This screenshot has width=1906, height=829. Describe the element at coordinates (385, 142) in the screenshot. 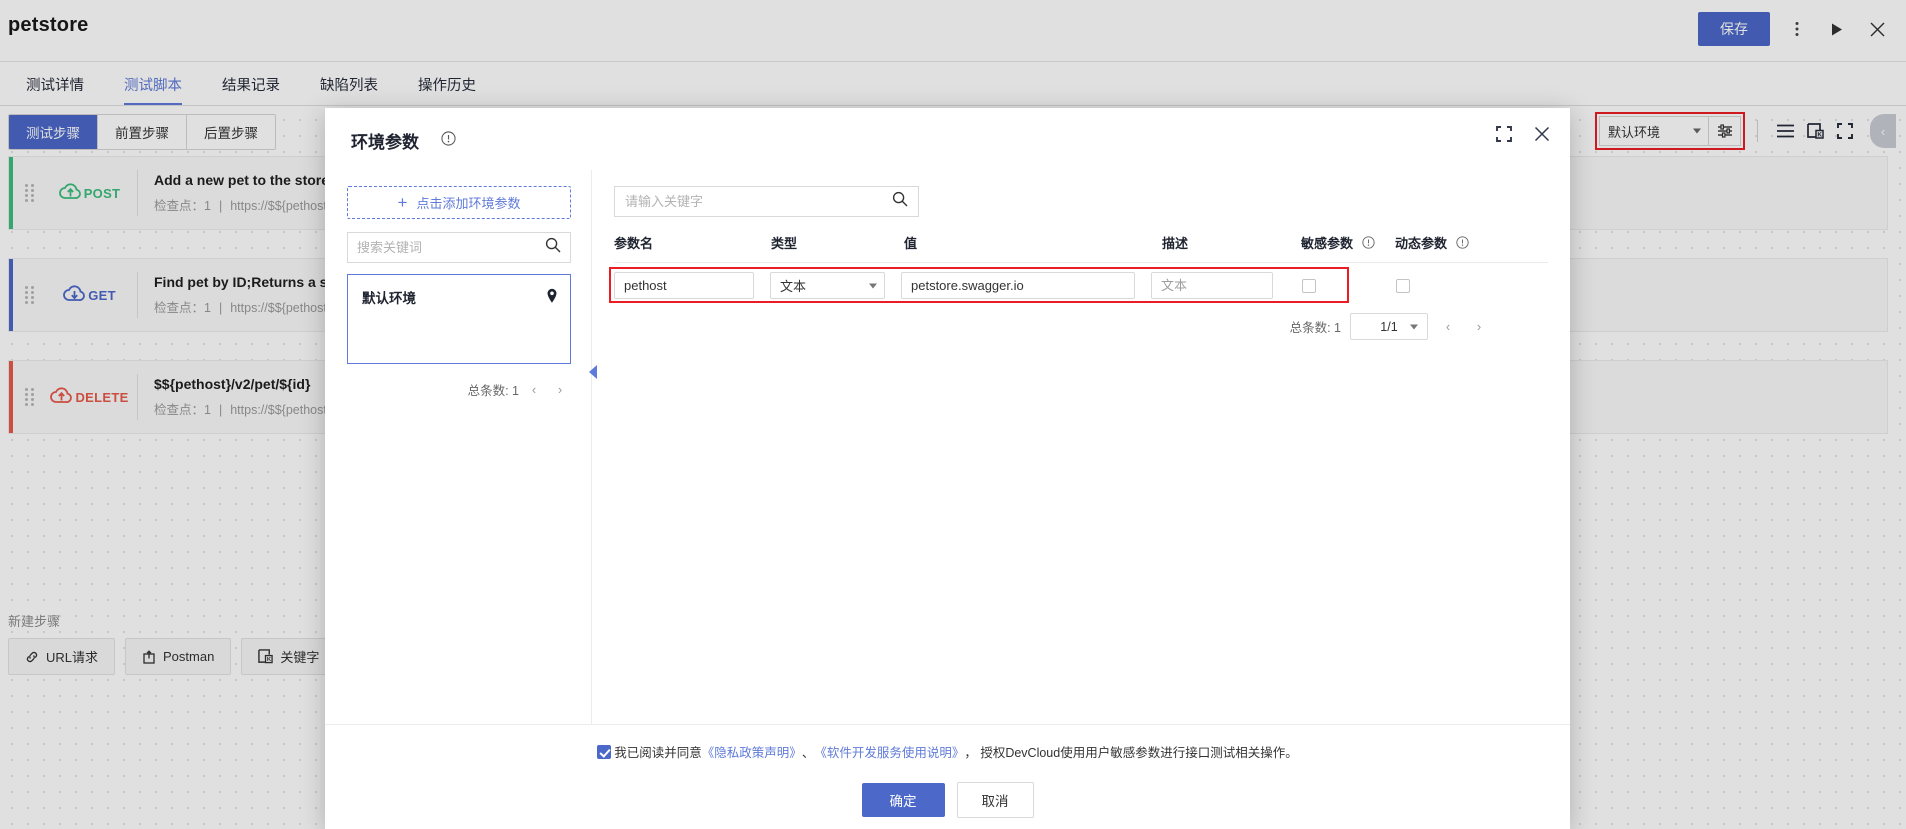

I see `dialog-title: 环境参数` at that location.